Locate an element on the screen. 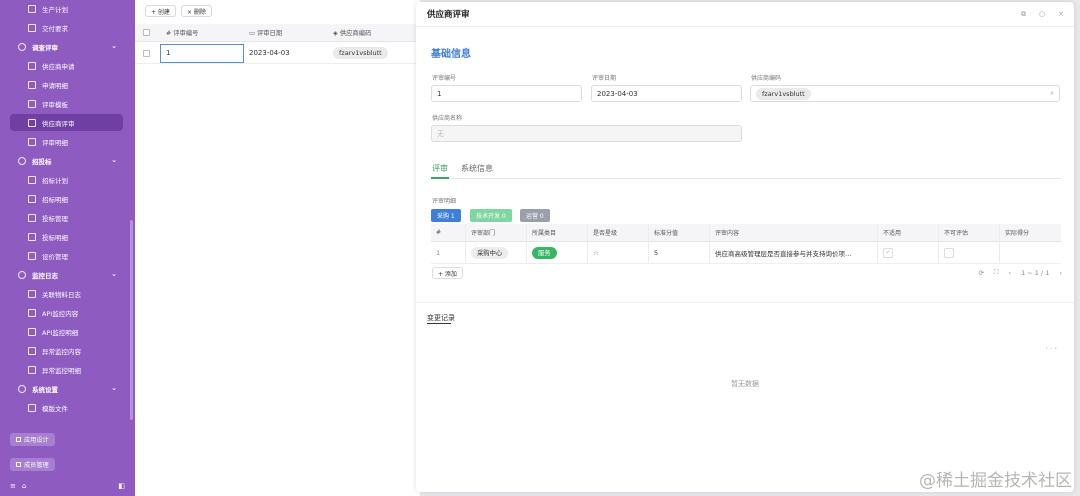 The height and width of the screenshot is (496, 1080). not-applicable-checkbox: ✓ is located at coordinates (888, 252).